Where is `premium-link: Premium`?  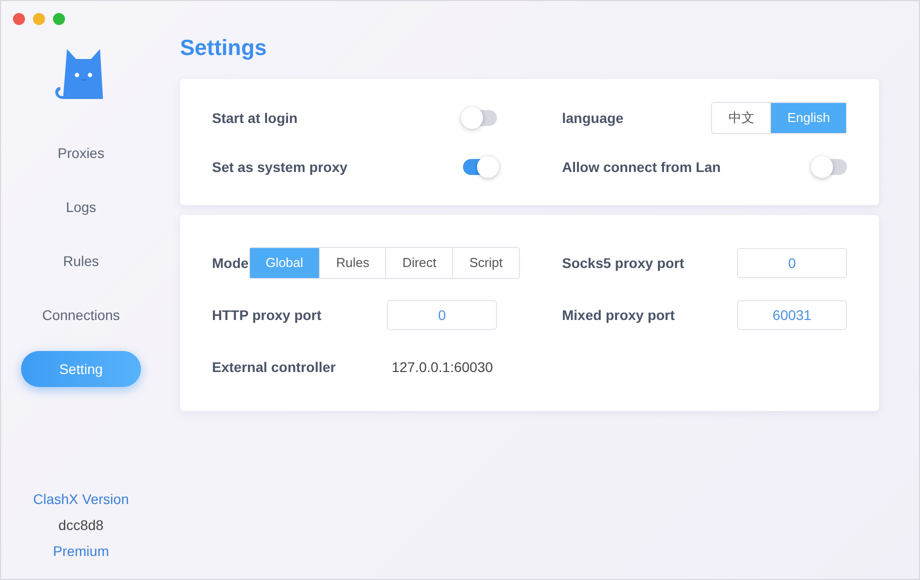 premium-link: Premium is located at coordinates (80, 551).